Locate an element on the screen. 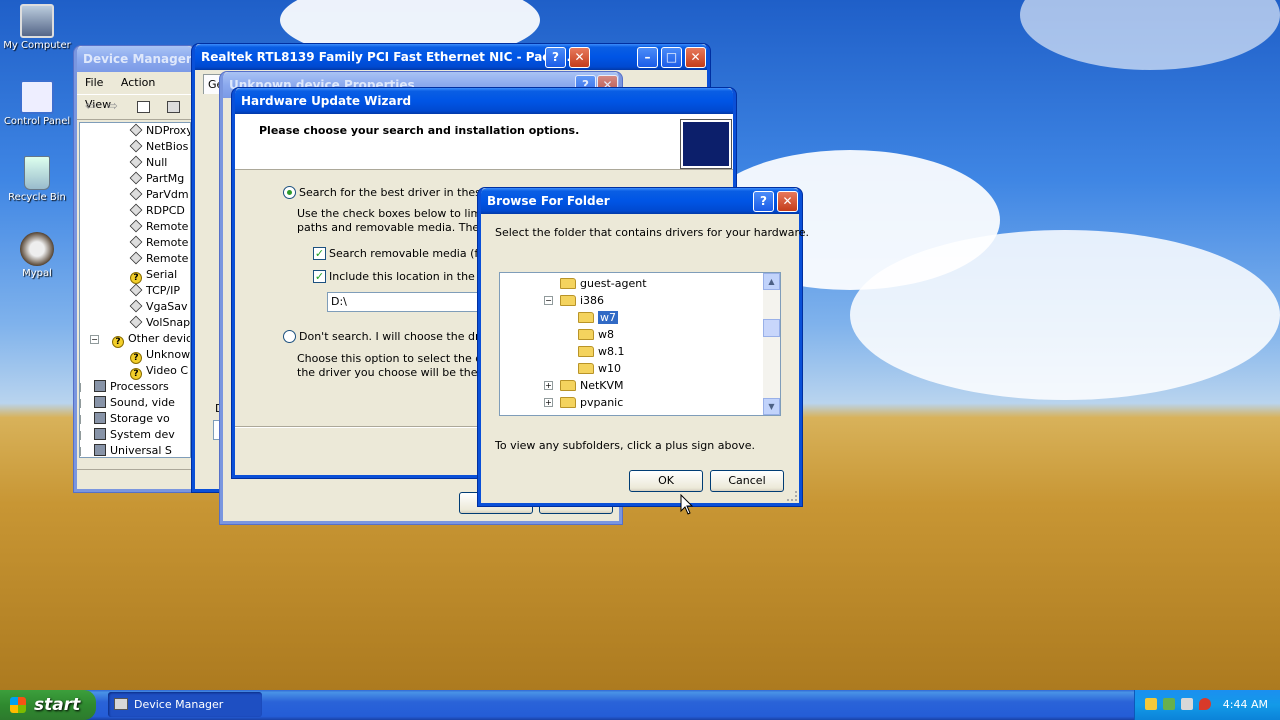 Image resolution: width=1280 pixels, height=720 pixels. device-tree-item: PartMg is located at coordinates (156, 179).